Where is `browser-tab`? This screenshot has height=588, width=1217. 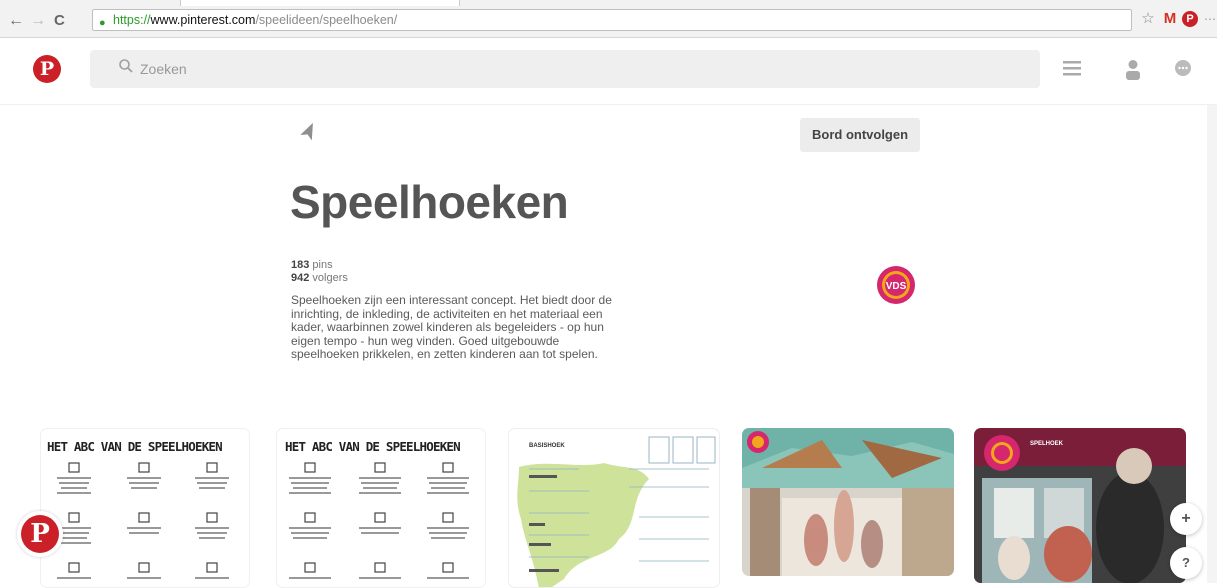 browser-tab is located at coordinates (320, 3).